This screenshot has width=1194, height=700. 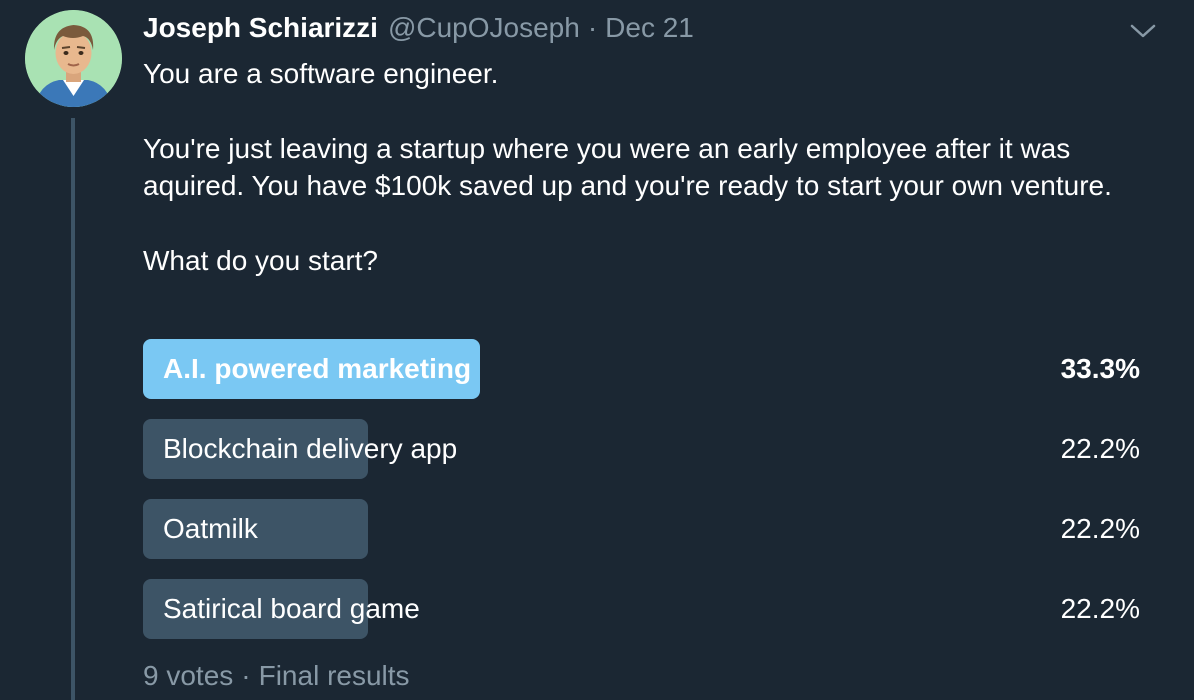 I want to click on chevron-down-icon, so click(x=1143, y=31).